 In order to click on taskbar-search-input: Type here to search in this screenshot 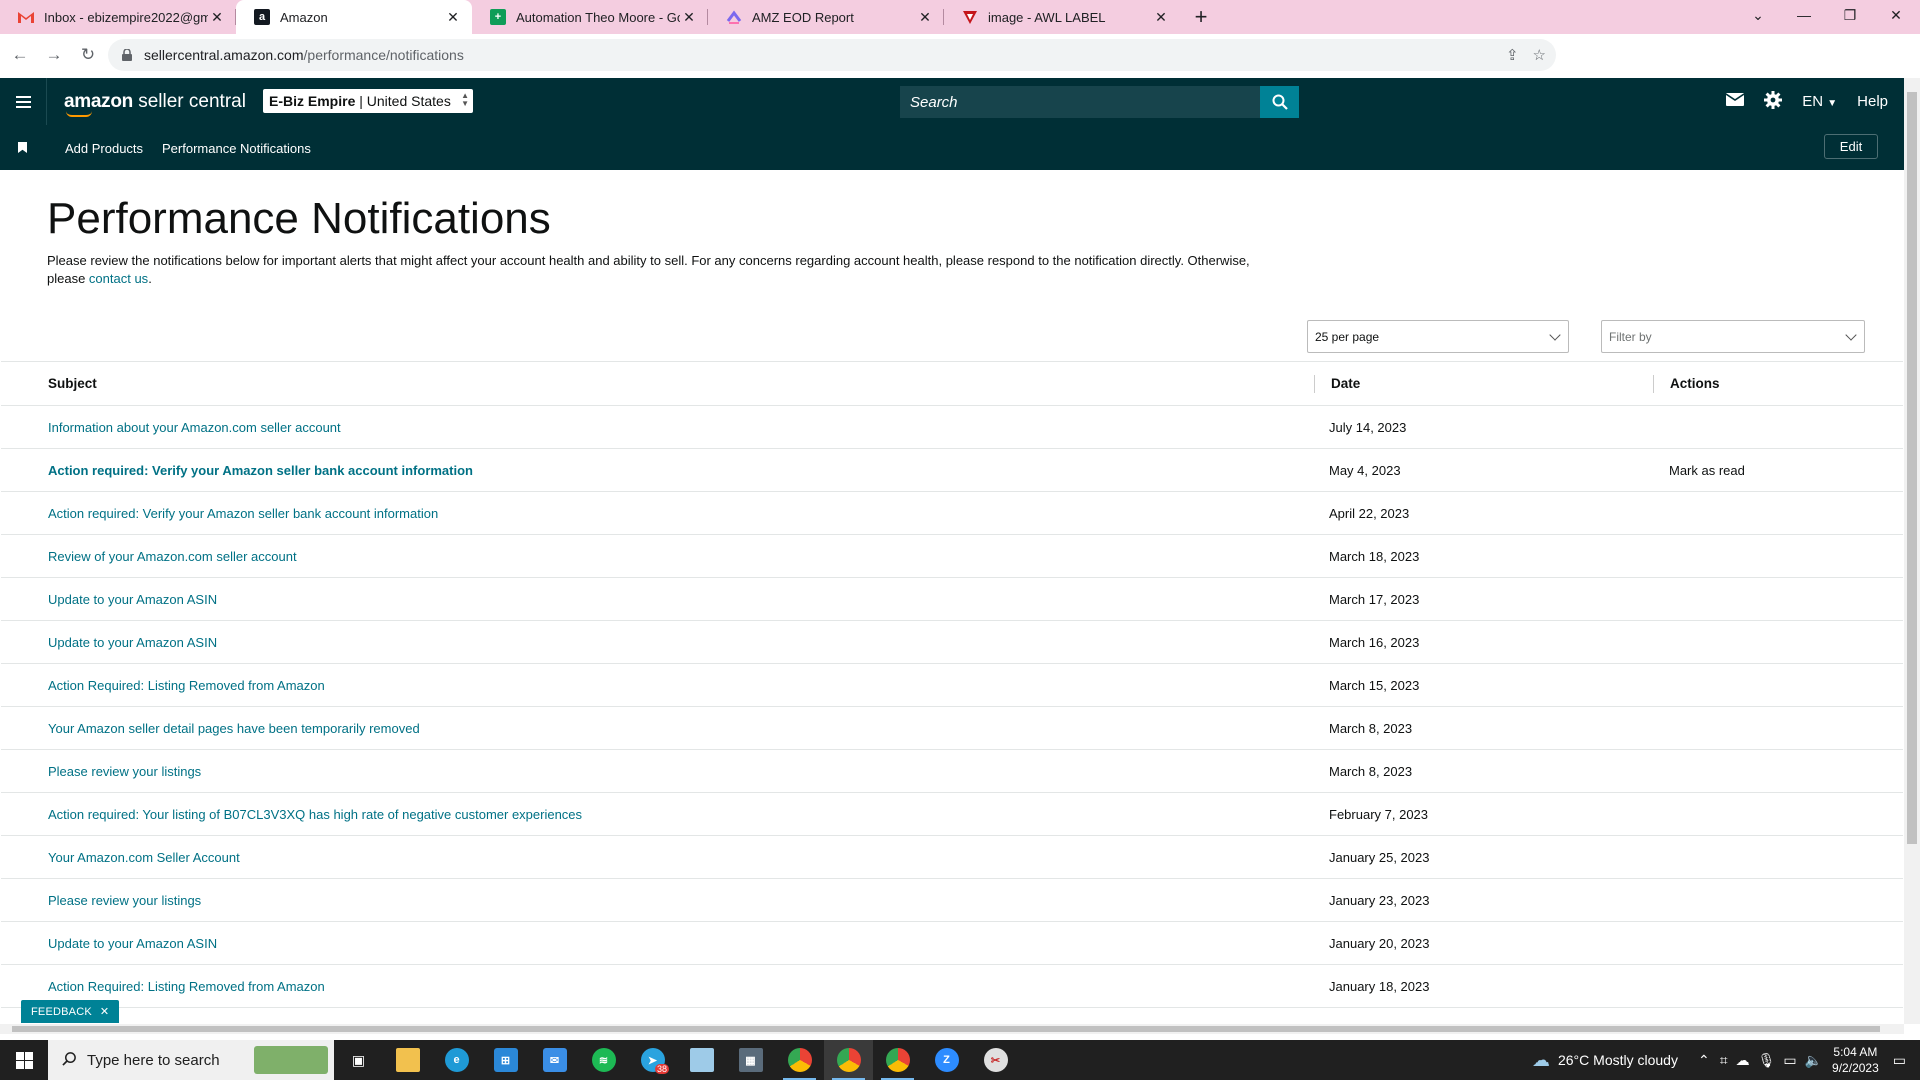, I will do `click(191, 1060)`.